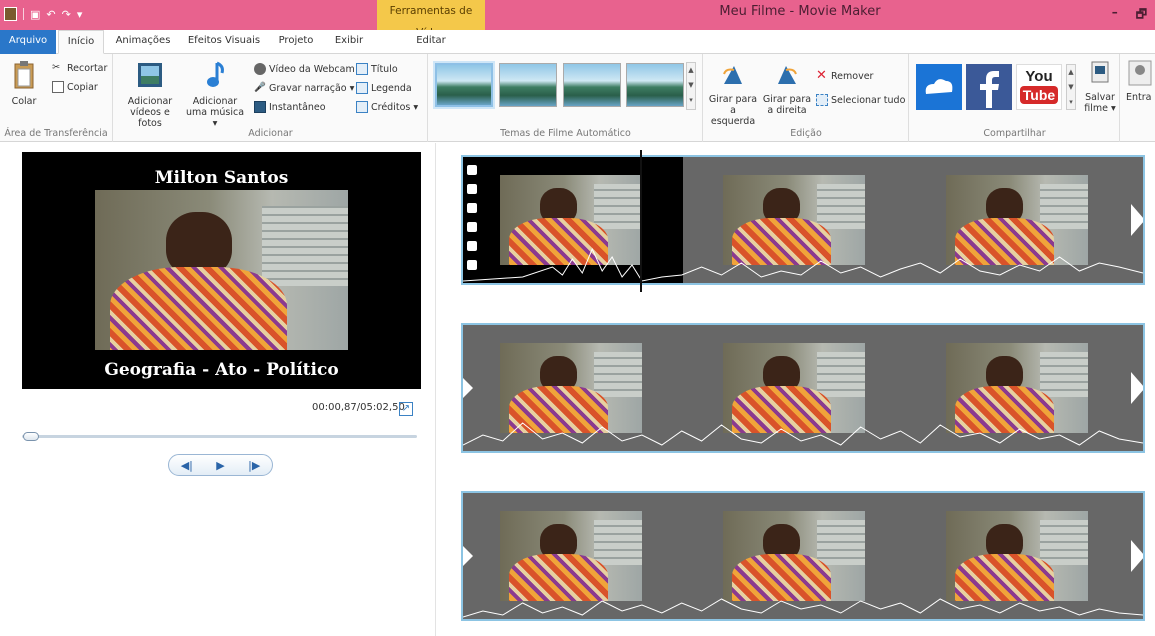 The width and height of the screenshot is (1155, 636). I want to click on customize-toolbar-icon: ▾, so click(80, 14).